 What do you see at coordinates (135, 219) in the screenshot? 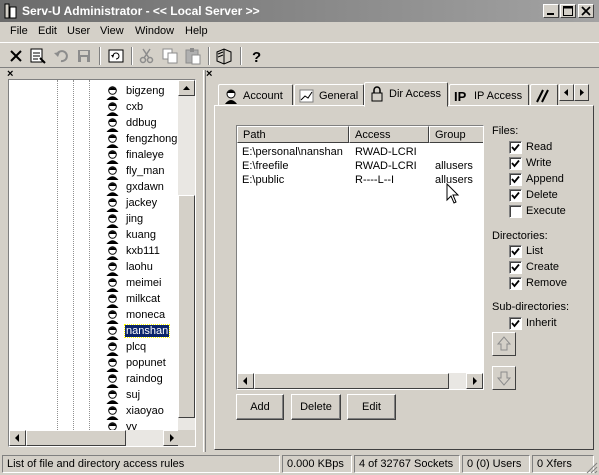
I see `tree-item-label: jing` at bounding box center [135, 219].